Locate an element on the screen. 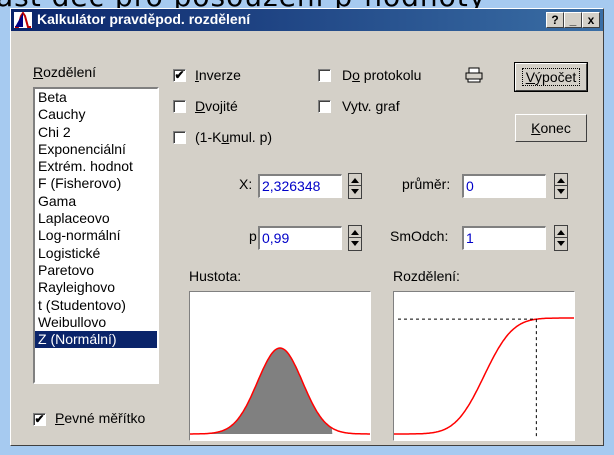 This screenshot has width=614, height=455. density-shaded-area is located at coordinates (261, 391).